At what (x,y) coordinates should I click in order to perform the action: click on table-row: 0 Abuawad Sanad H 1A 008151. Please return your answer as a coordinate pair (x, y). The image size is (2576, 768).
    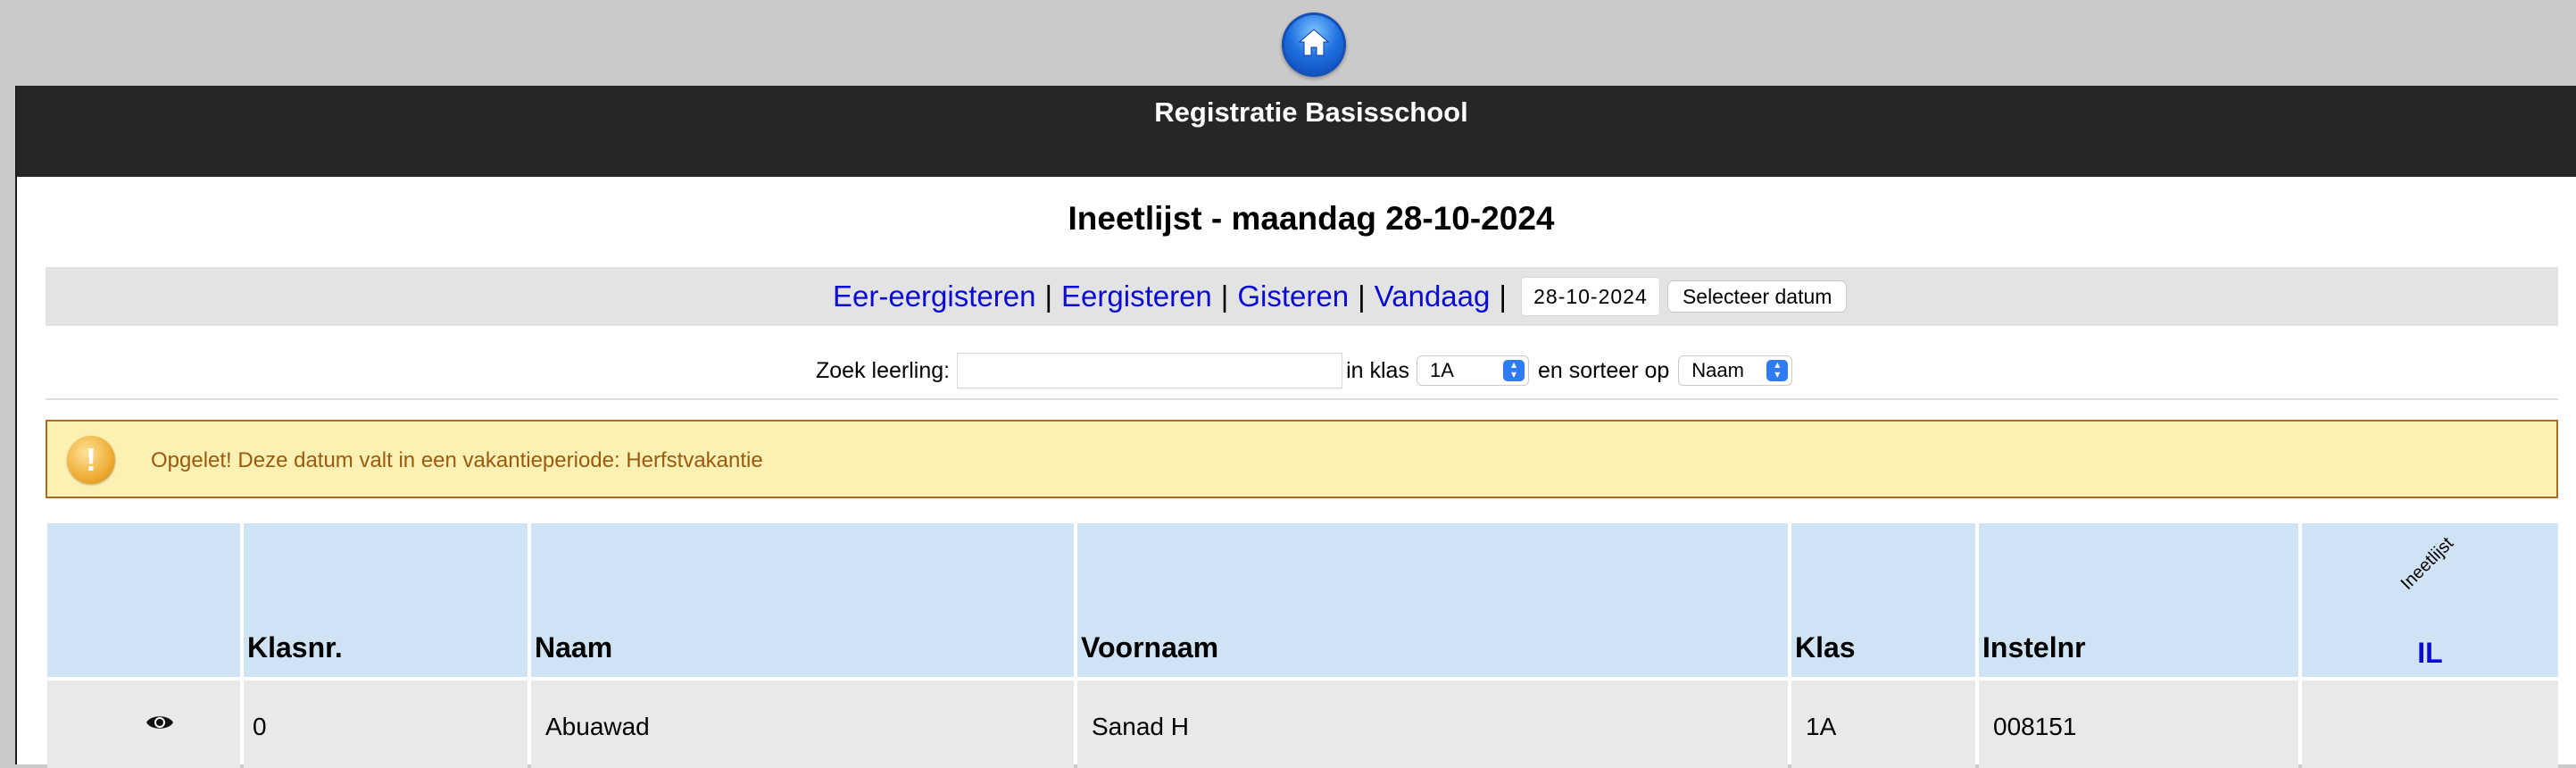
    Looking at the image, I should click on (1303, 724).